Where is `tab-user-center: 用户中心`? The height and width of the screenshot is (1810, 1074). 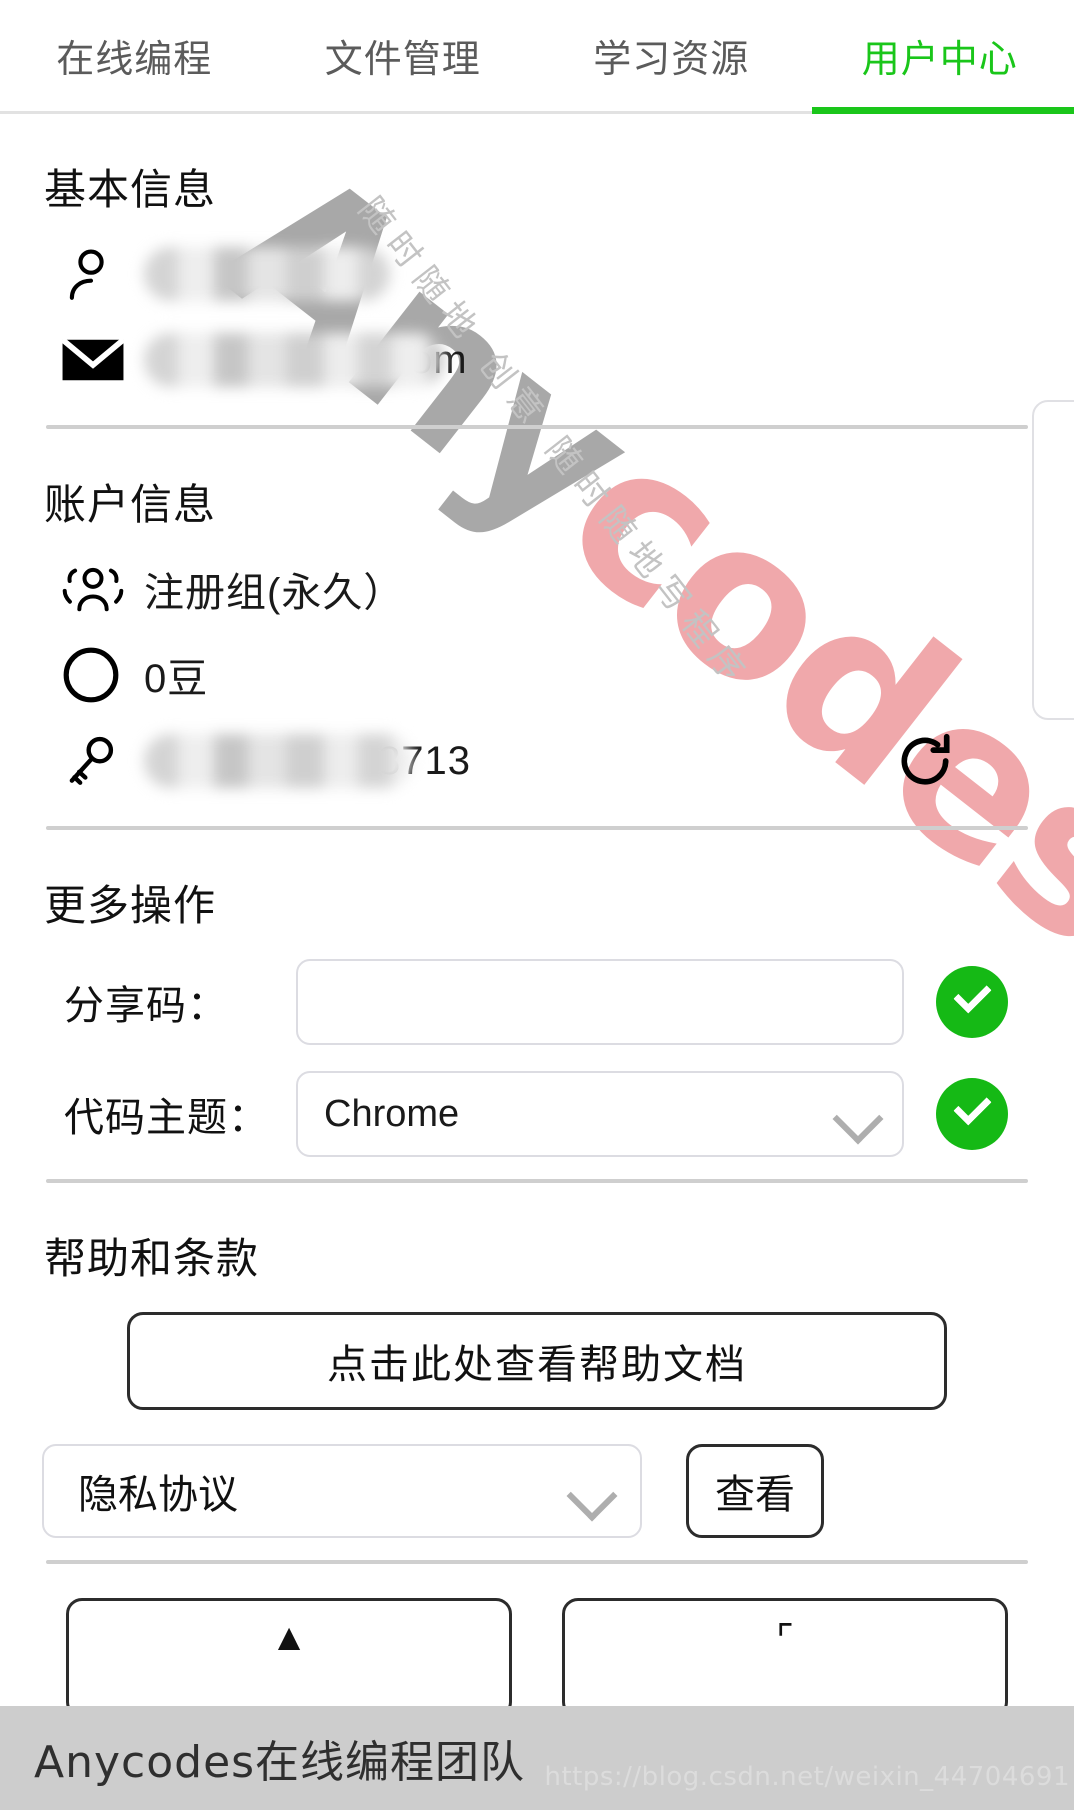 tab-user-center: 用户中心 is located at coordinates (940, 71).